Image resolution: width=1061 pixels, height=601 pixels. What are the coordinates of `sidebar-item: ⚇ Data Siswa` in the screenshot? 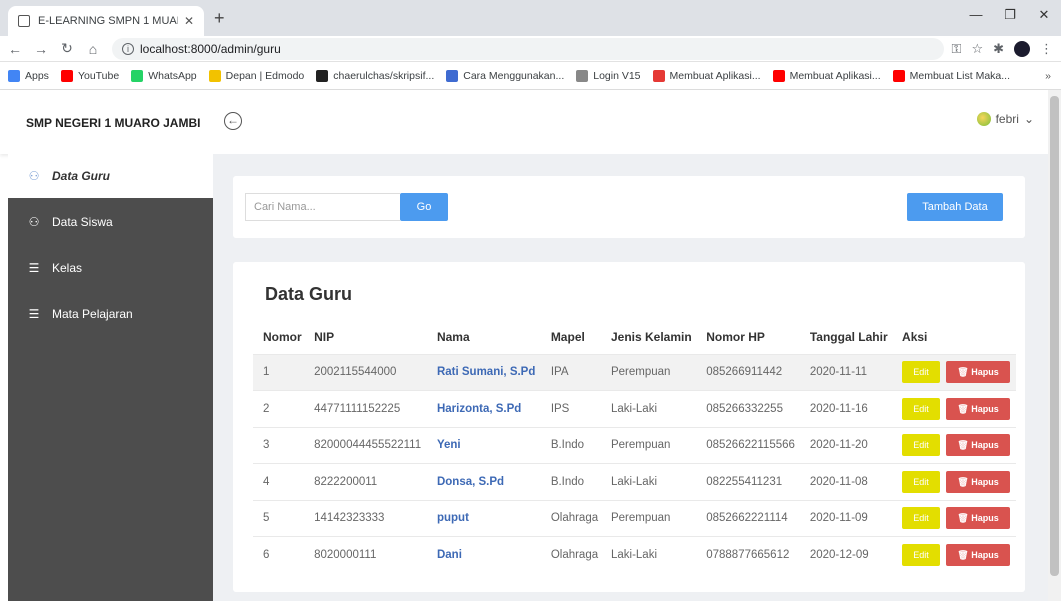 It's located at (110, 222).